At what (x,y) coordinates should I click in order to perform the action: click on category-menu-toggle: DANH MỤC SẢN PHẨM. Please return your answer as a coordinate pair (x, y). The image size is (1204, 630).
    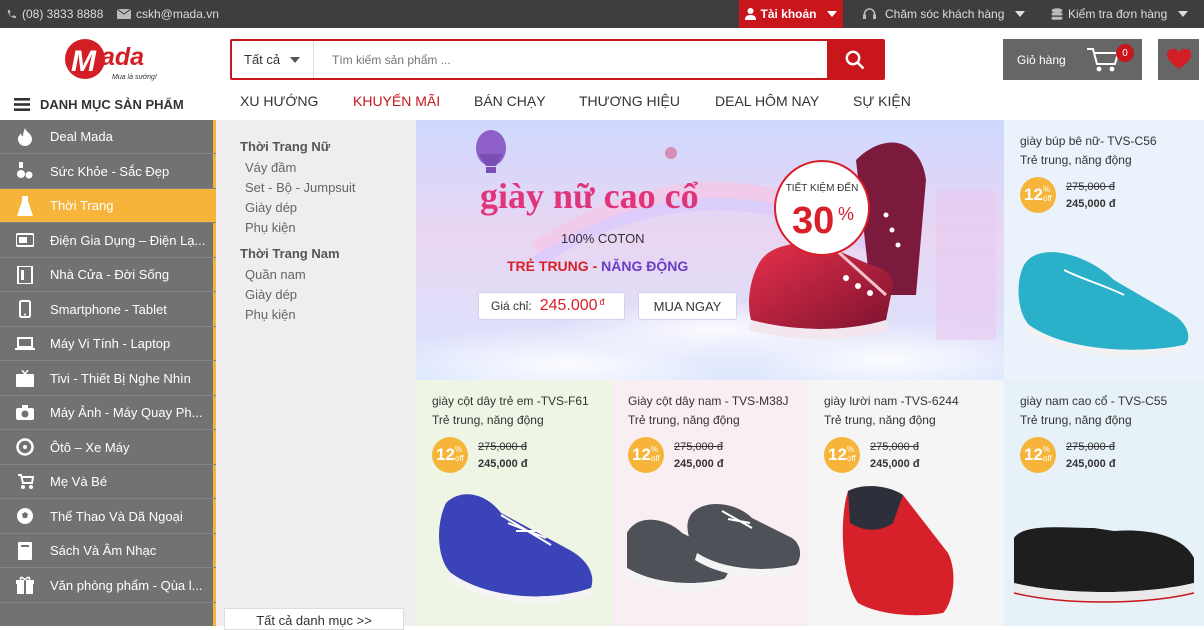
    Looking at the image, I should click on (99, 104).